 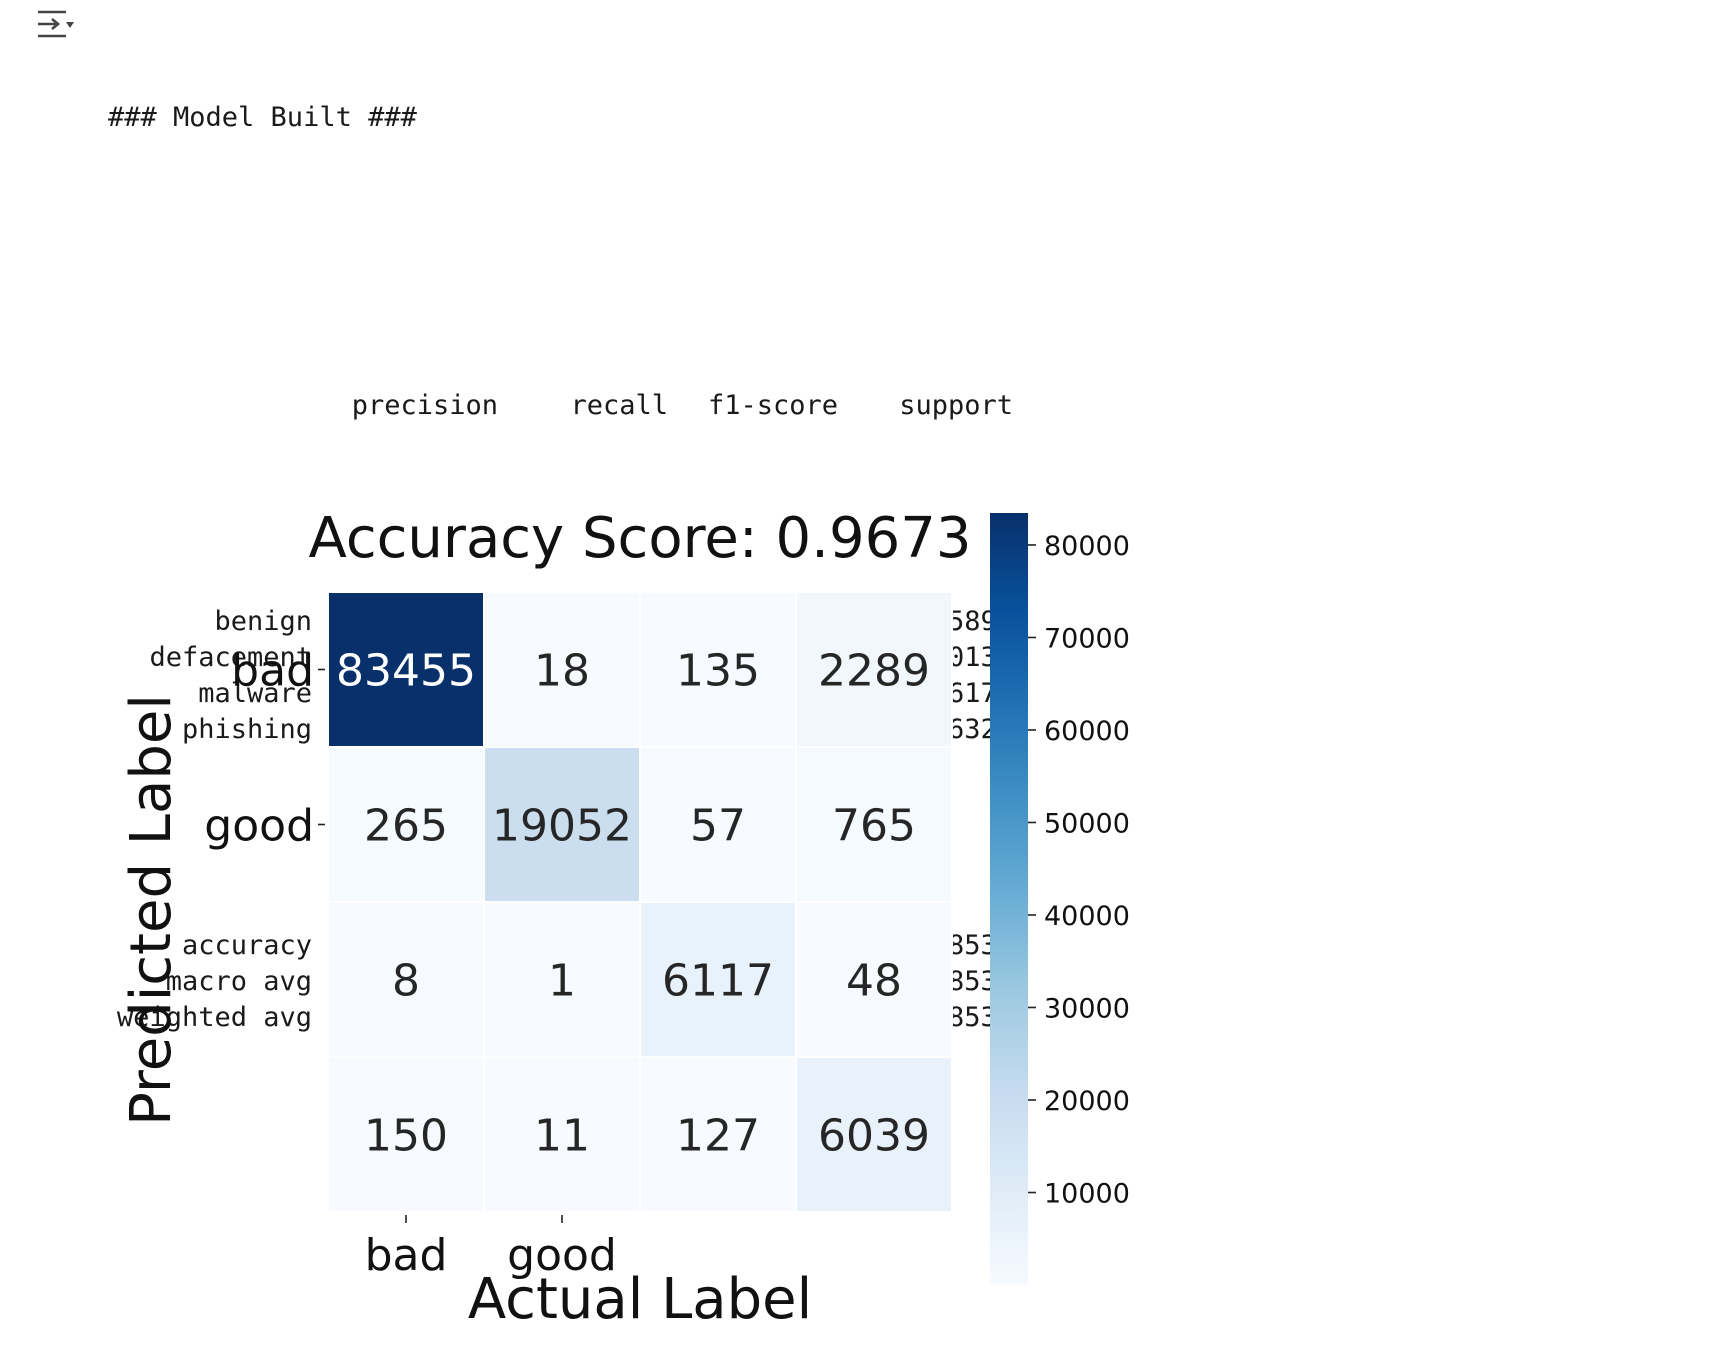 What do you see at coordinates (1087, 546) in the screenshot?
I see `colorbar-tick-label: 80000` at bounding box center [1087, 546].